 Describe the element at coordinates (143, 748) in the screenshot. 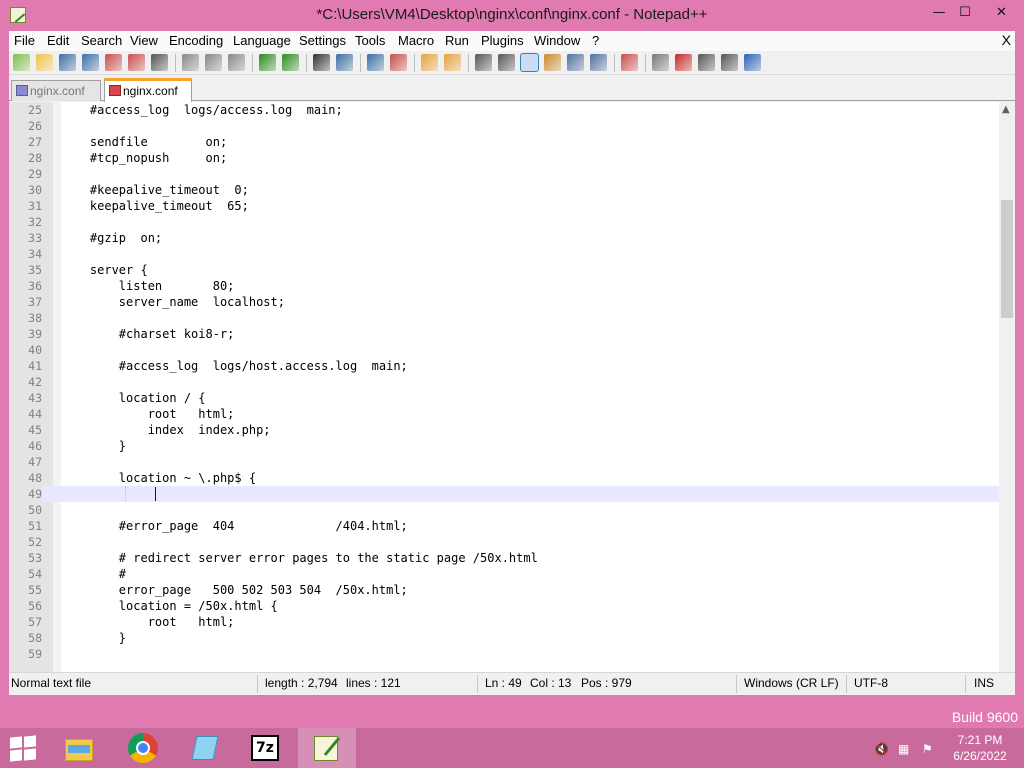

I see `chrome-icon` at that location.